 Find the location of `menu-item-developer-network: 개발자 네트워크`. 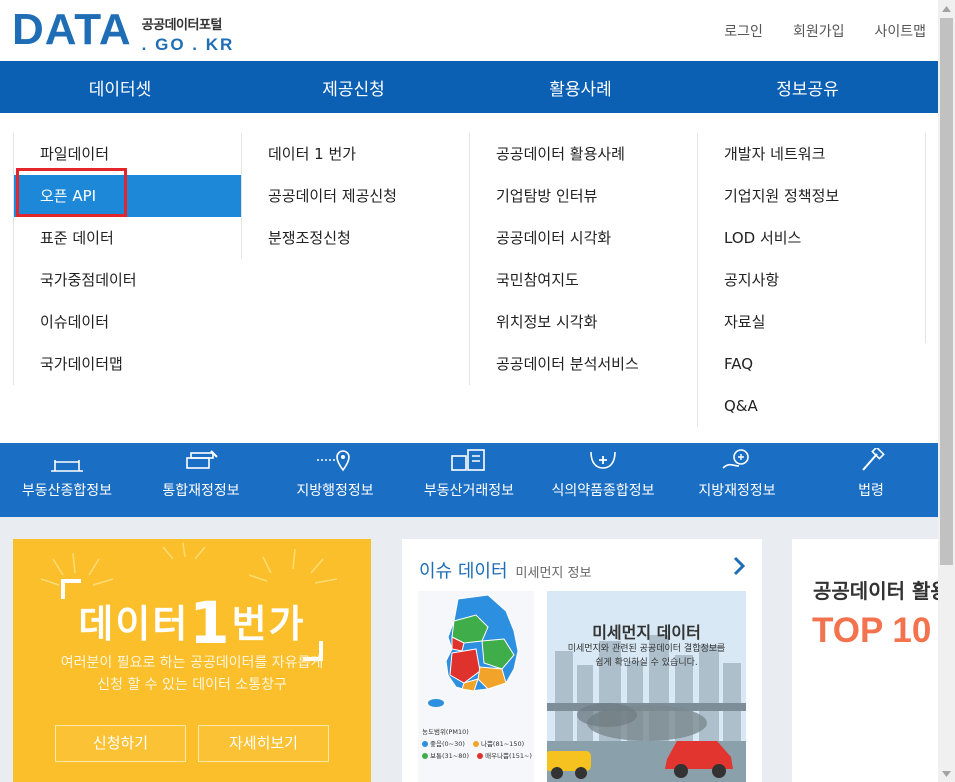

menu-item-developer-network: 개발자 네트워크 is located at coordinates (812, 154).